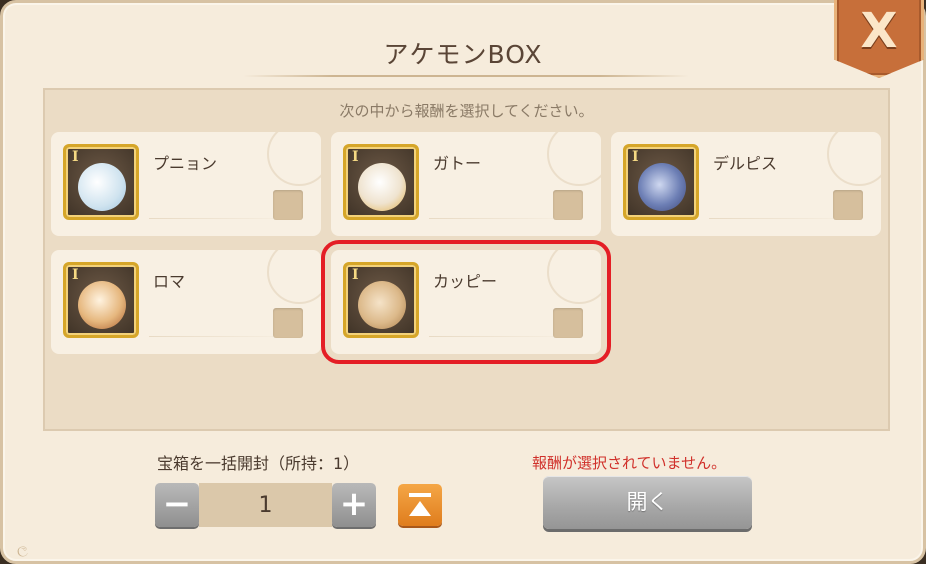 This screenshot has width=926, height=564. I want to click on bulk-open-label: 宝箱を一括開封（所持：1）, so click(258, 463).